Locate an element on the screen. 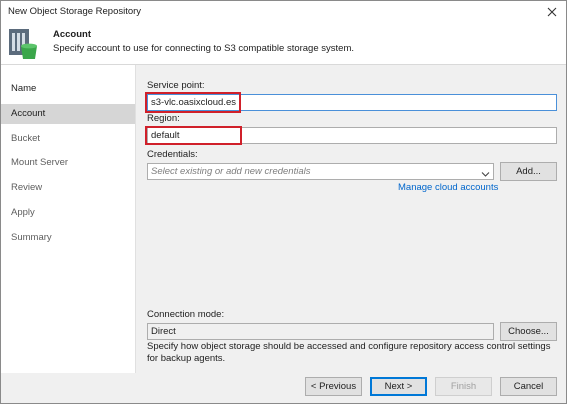 Image resolution: width=567 pixels, height=404 pixels. next-button: Next > is located at coordinates (398, 386).